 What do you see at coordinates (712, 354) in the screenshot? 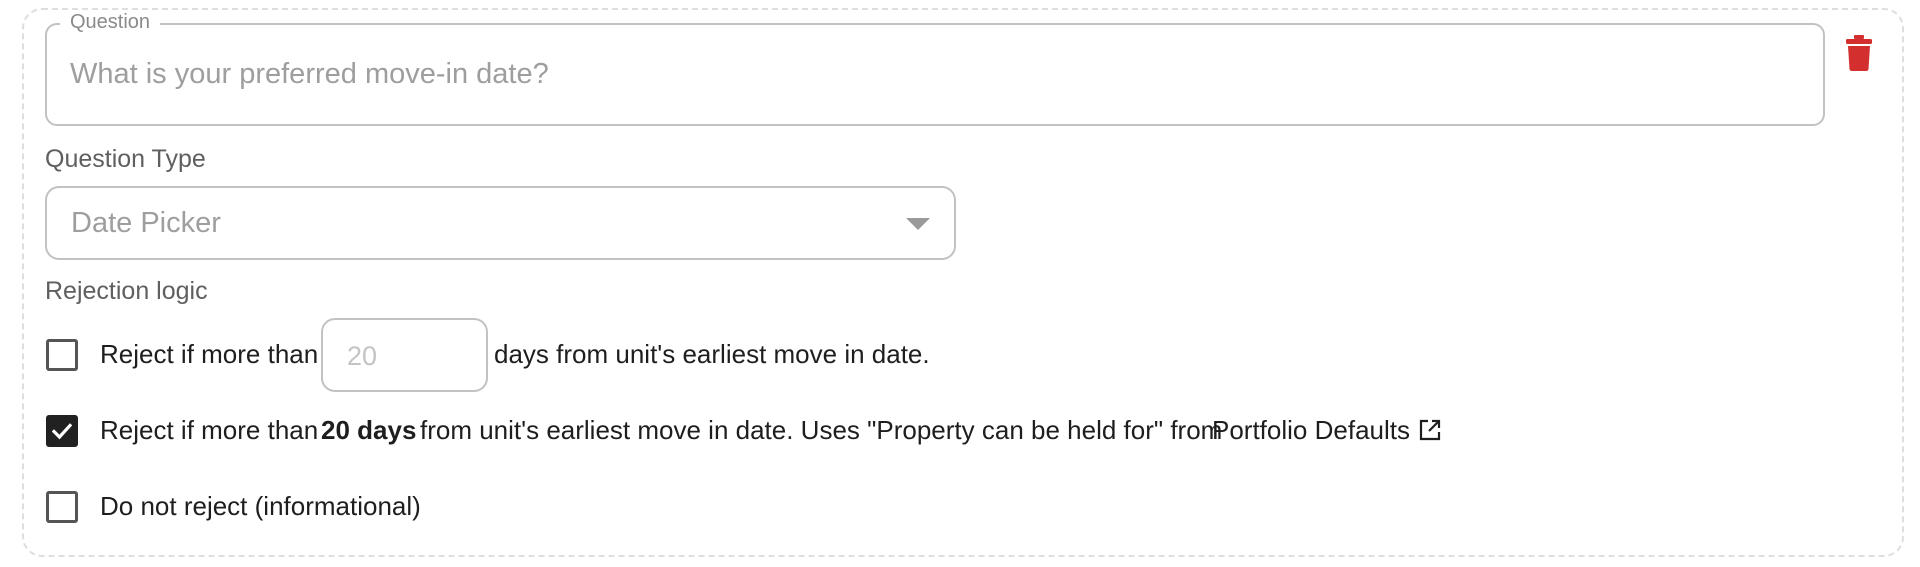
I see `reject-days-suffix: days from unit's earliest move in date.` at bounding box center [712, 354].